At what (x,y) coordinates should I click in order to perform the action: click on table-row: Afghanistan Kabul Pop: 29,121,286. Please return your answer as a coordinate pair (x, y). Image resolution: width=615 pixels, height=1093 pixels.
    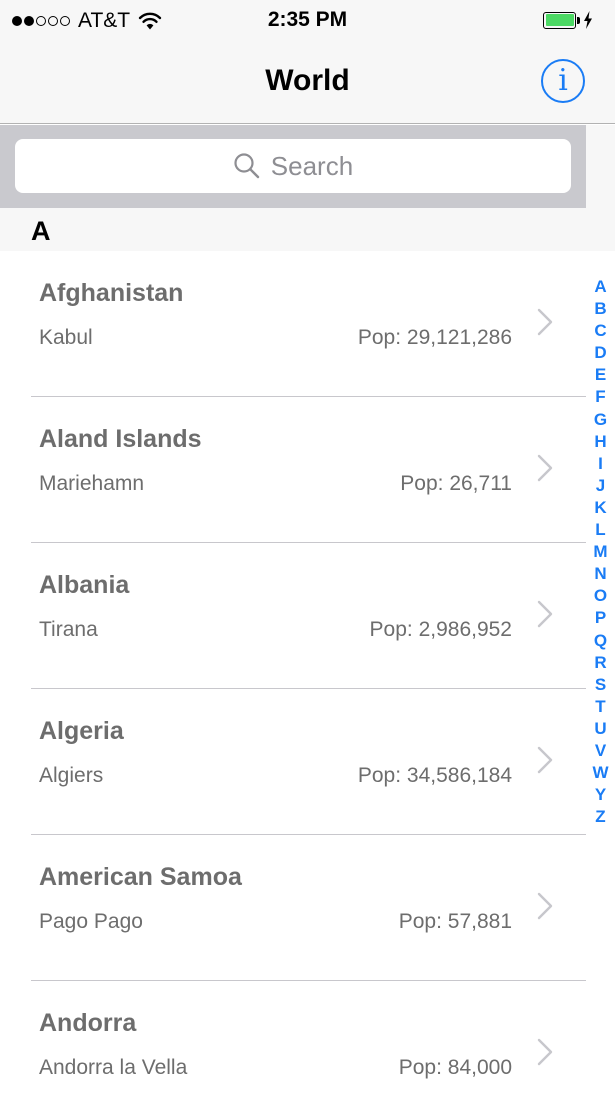
    Looking at the image, I should click on (293, 324).